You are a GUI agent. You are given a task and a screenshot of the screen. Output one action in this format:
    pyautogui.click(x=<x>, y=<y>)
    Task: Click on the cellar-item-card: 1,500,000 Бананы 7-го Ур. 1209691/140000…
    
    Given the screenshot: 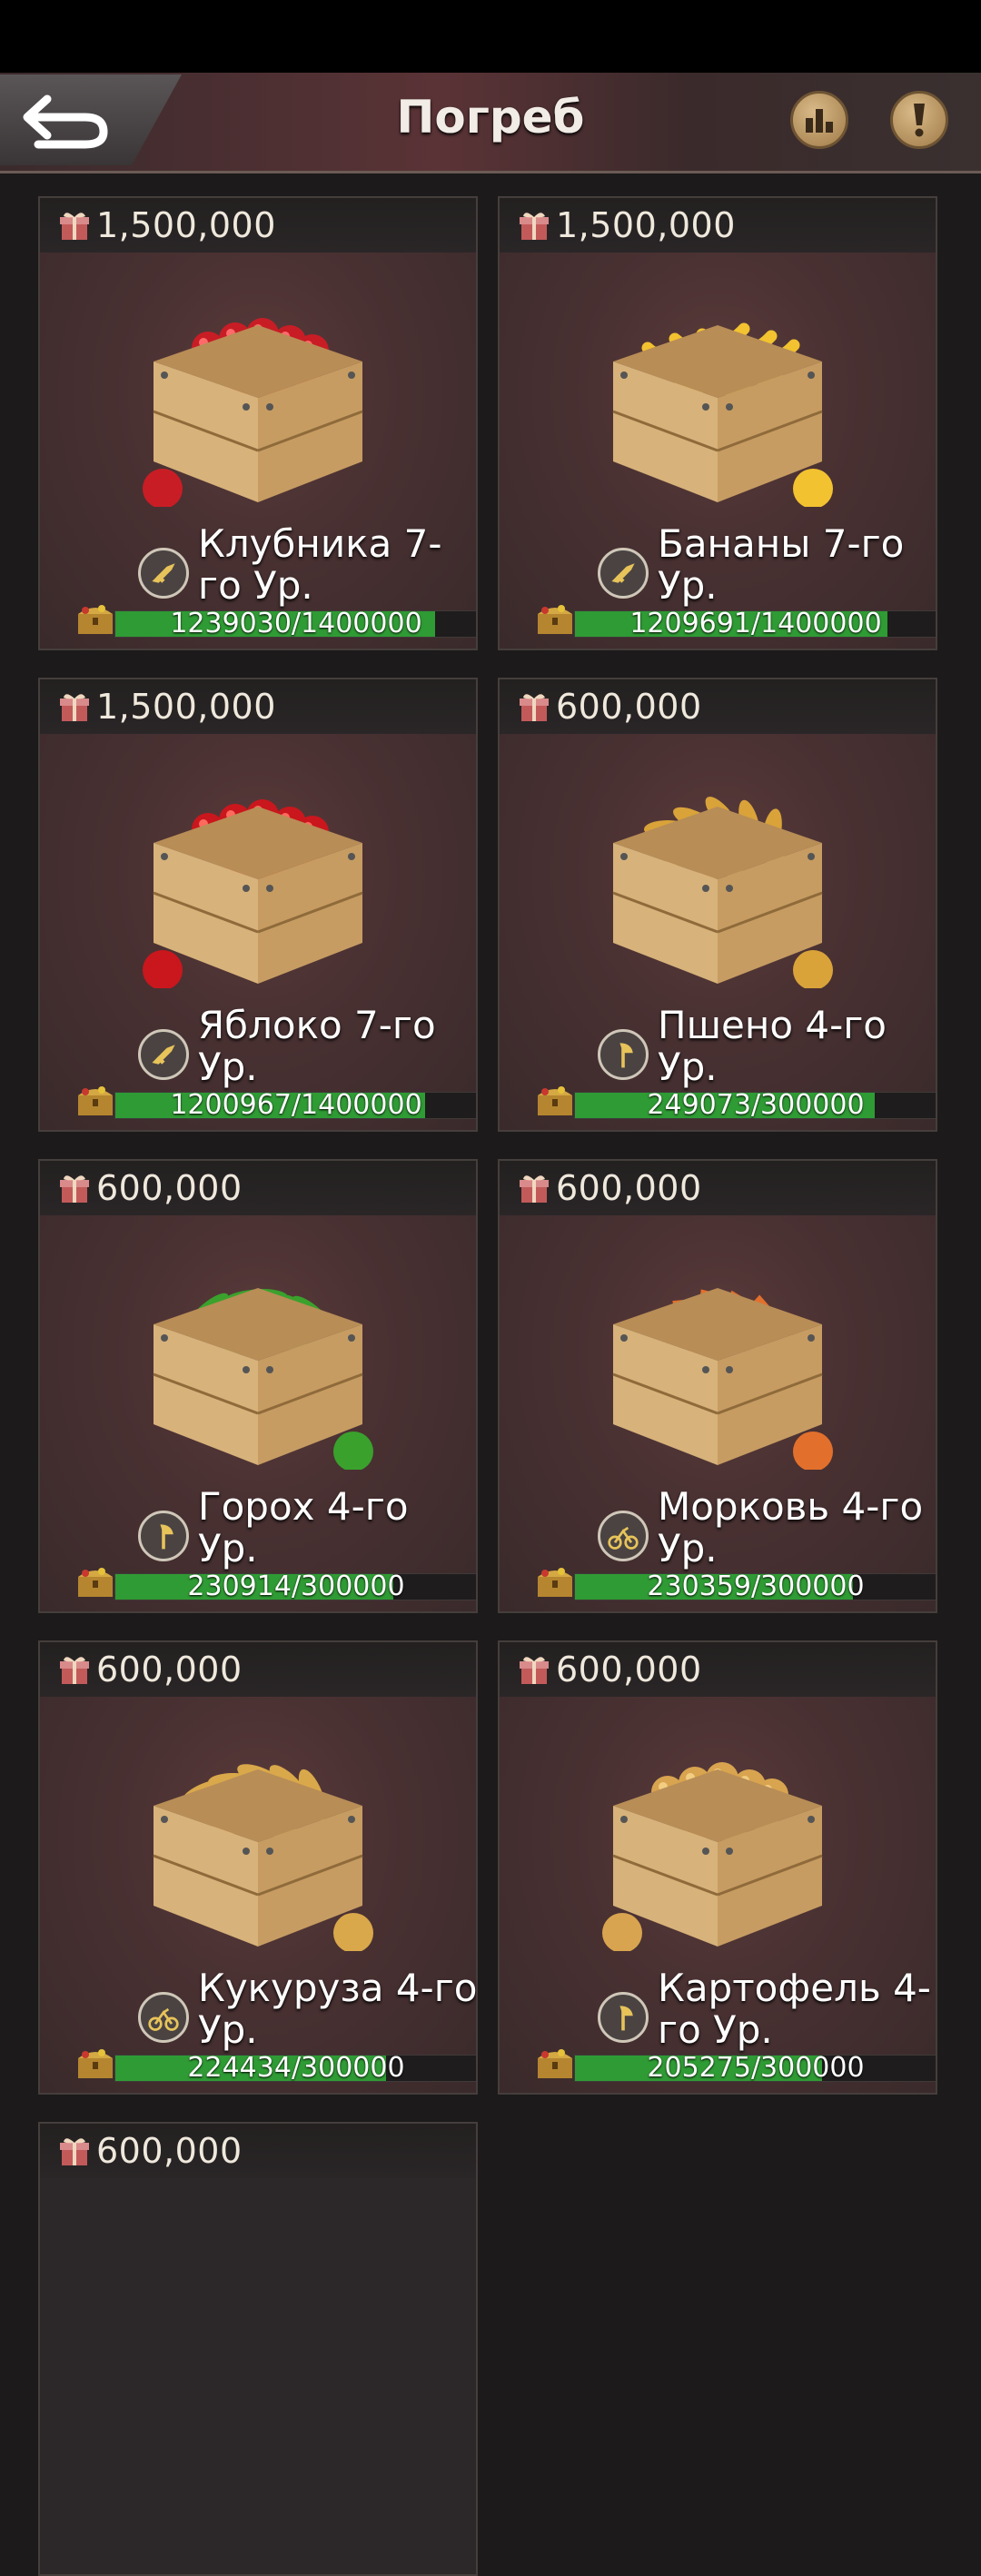 What is the action you would take?
    pyautogui.click(x=718, y=423)
    